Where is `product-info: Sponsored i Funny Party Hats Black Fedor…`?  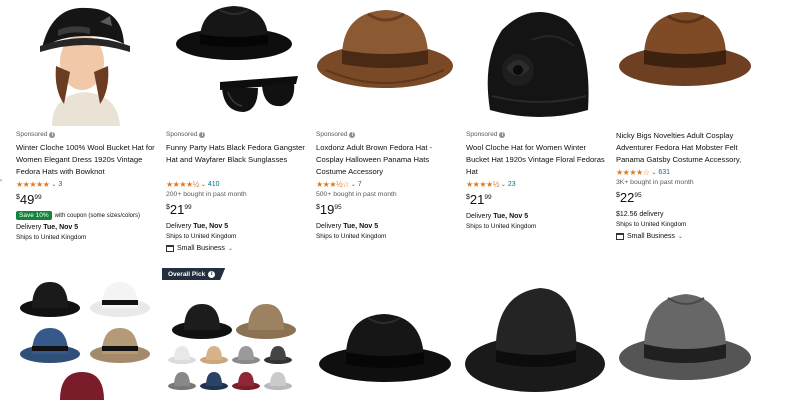
product-info: Sponsored i Funny Party Hats Black Fedor… is located at coordinates (236, 191).